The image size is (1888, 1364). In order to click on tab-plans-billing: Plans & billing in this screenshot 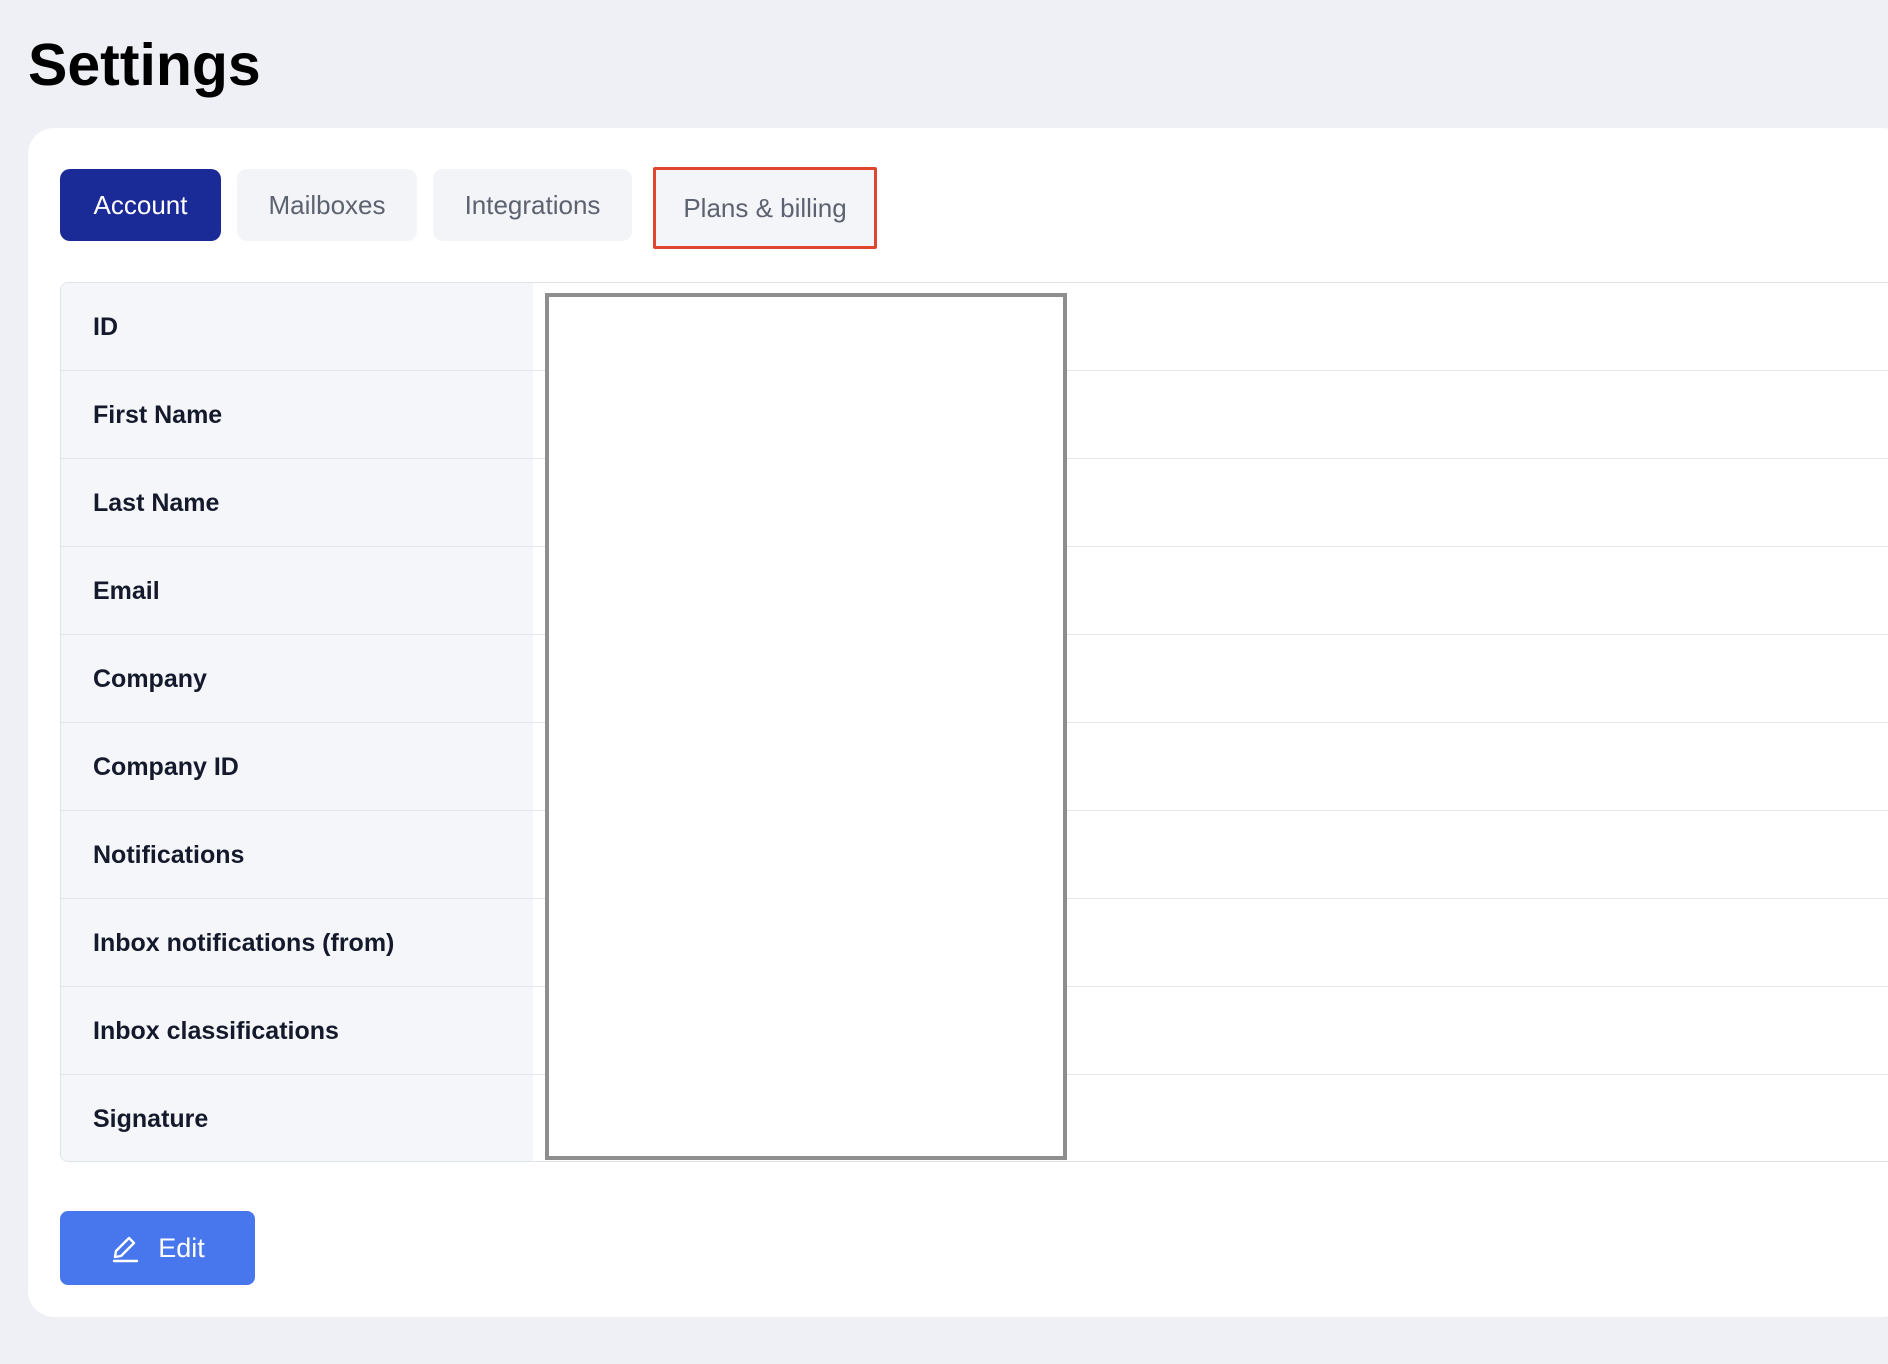, I will do `click(765, 208)`.